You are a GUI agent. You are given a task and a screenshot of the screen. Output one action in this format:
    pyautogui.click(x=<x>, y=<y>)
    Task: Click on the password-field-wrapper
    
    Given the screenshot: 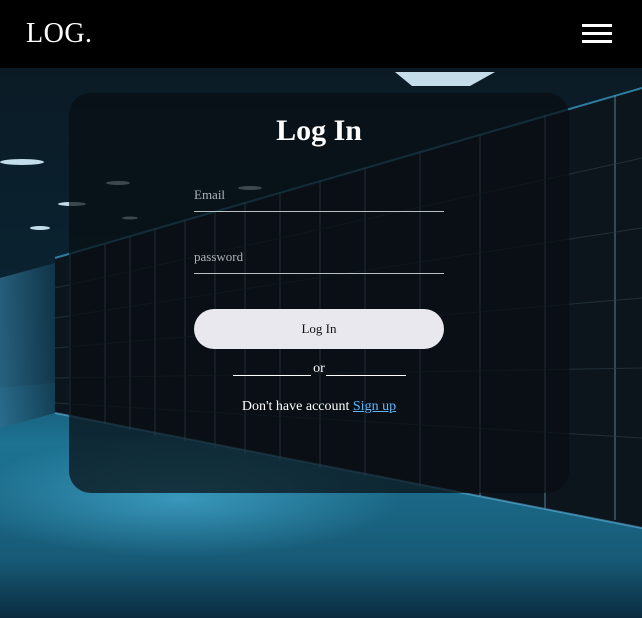 What is the action you would take?
    pyautogui.click(x=319, y=258)
    